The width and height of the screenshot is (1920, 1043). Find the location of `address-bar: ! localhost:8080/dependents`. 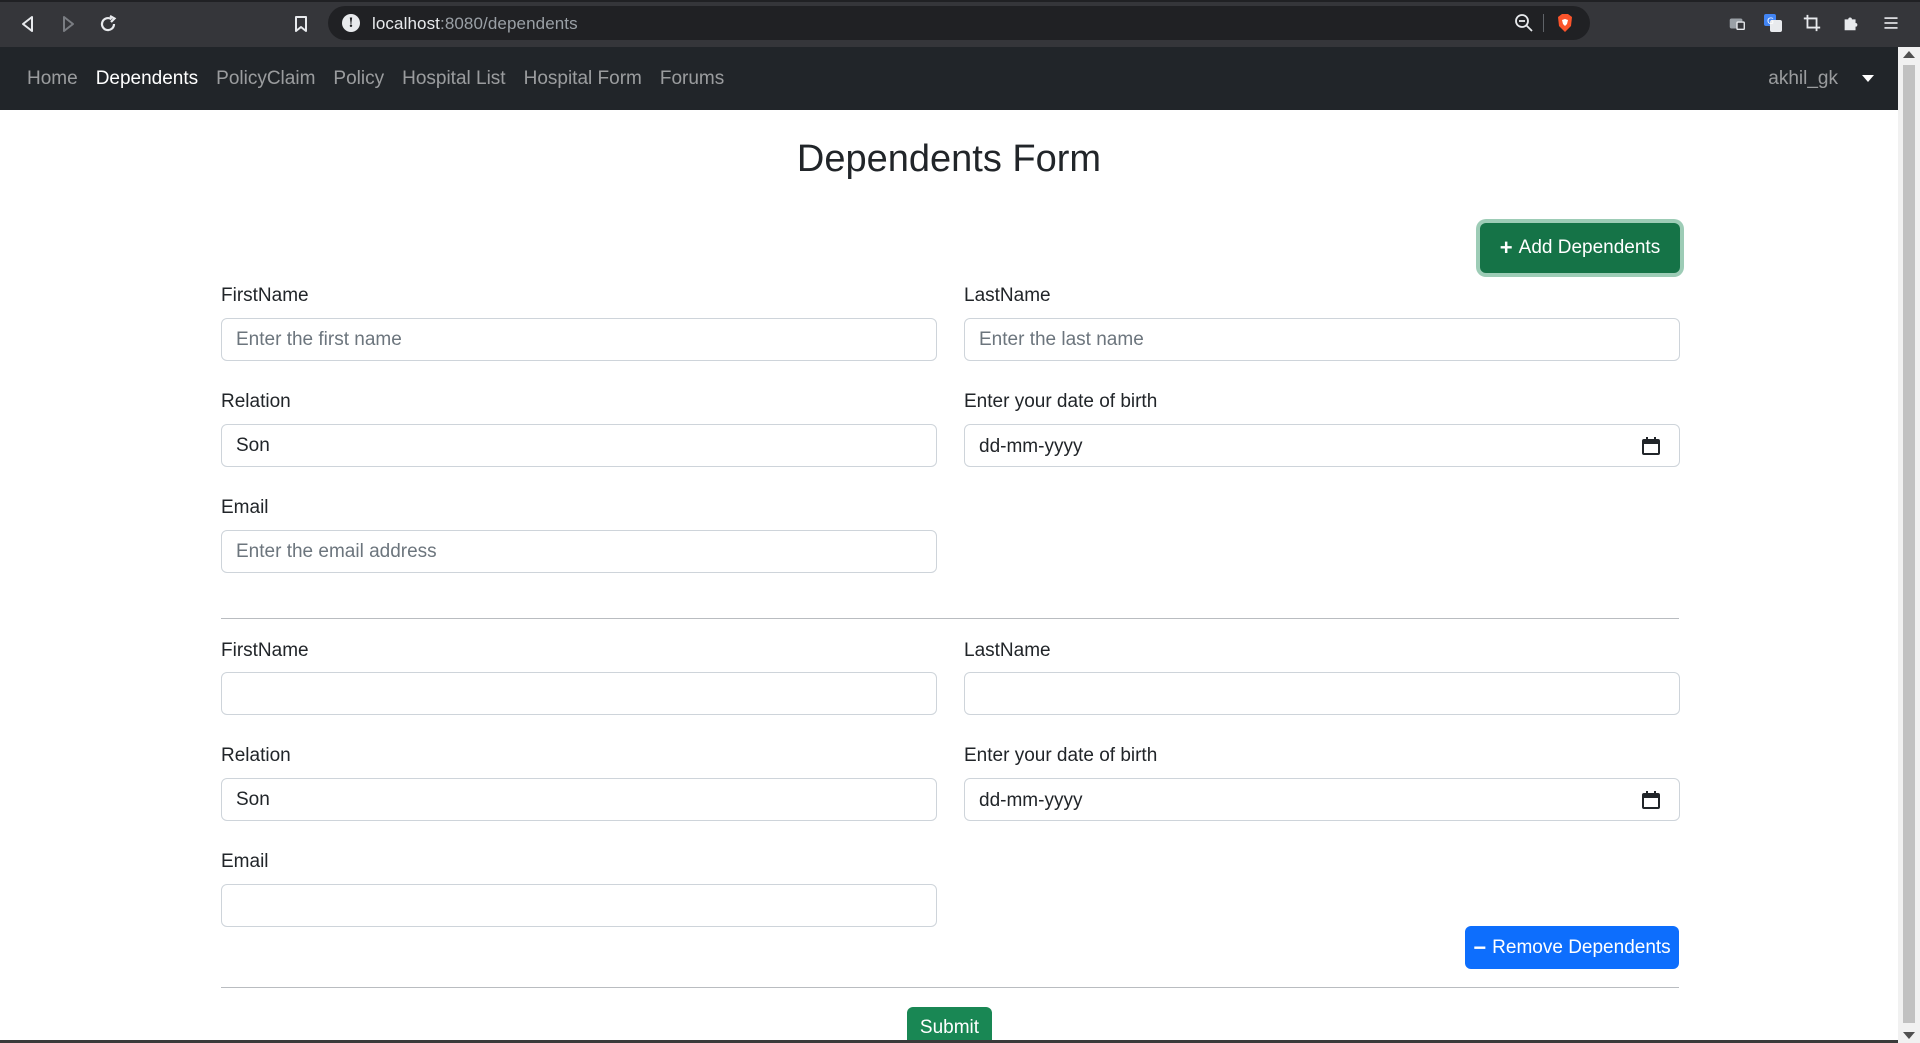

address-bar: ! localhost:8080/dependents is located at coordinates (959, 23).